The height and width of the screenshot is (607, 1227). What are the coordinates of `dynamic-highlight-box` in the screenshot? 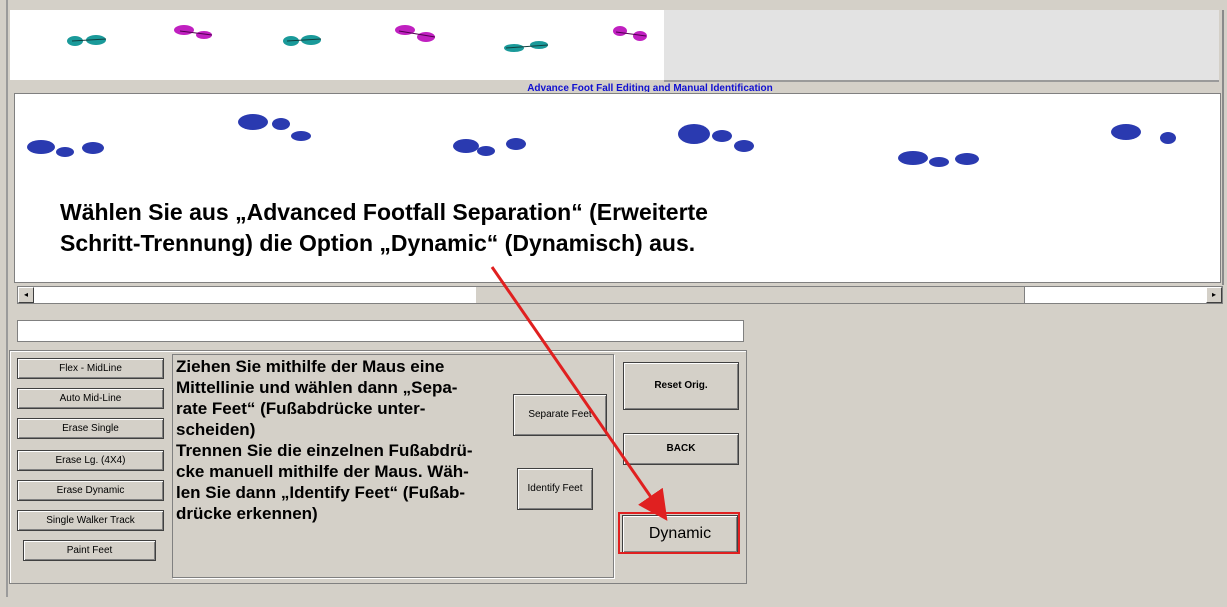 It's located at (679, 533).